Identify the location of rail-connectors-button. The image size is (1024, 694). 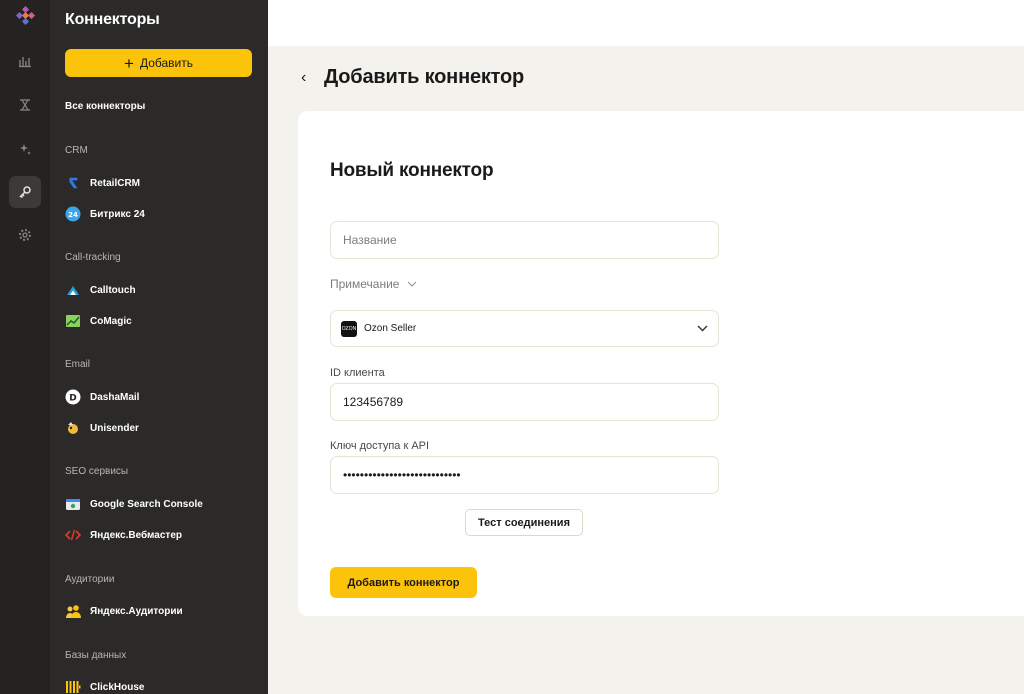
(25, 192).